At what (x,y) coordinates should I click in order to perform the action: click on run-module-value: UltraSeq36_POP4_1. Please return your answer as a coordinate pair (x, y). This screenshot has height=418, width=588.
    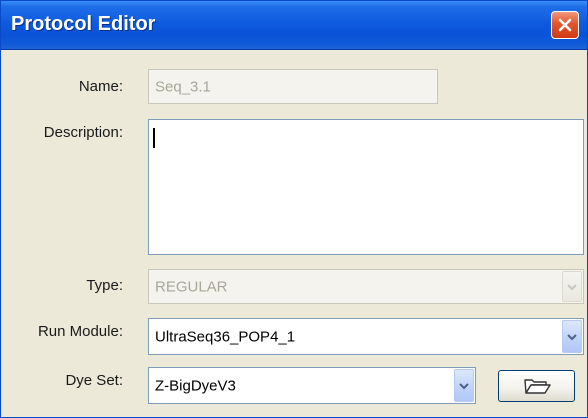
    Looking at the image, I should click on (225, 336).